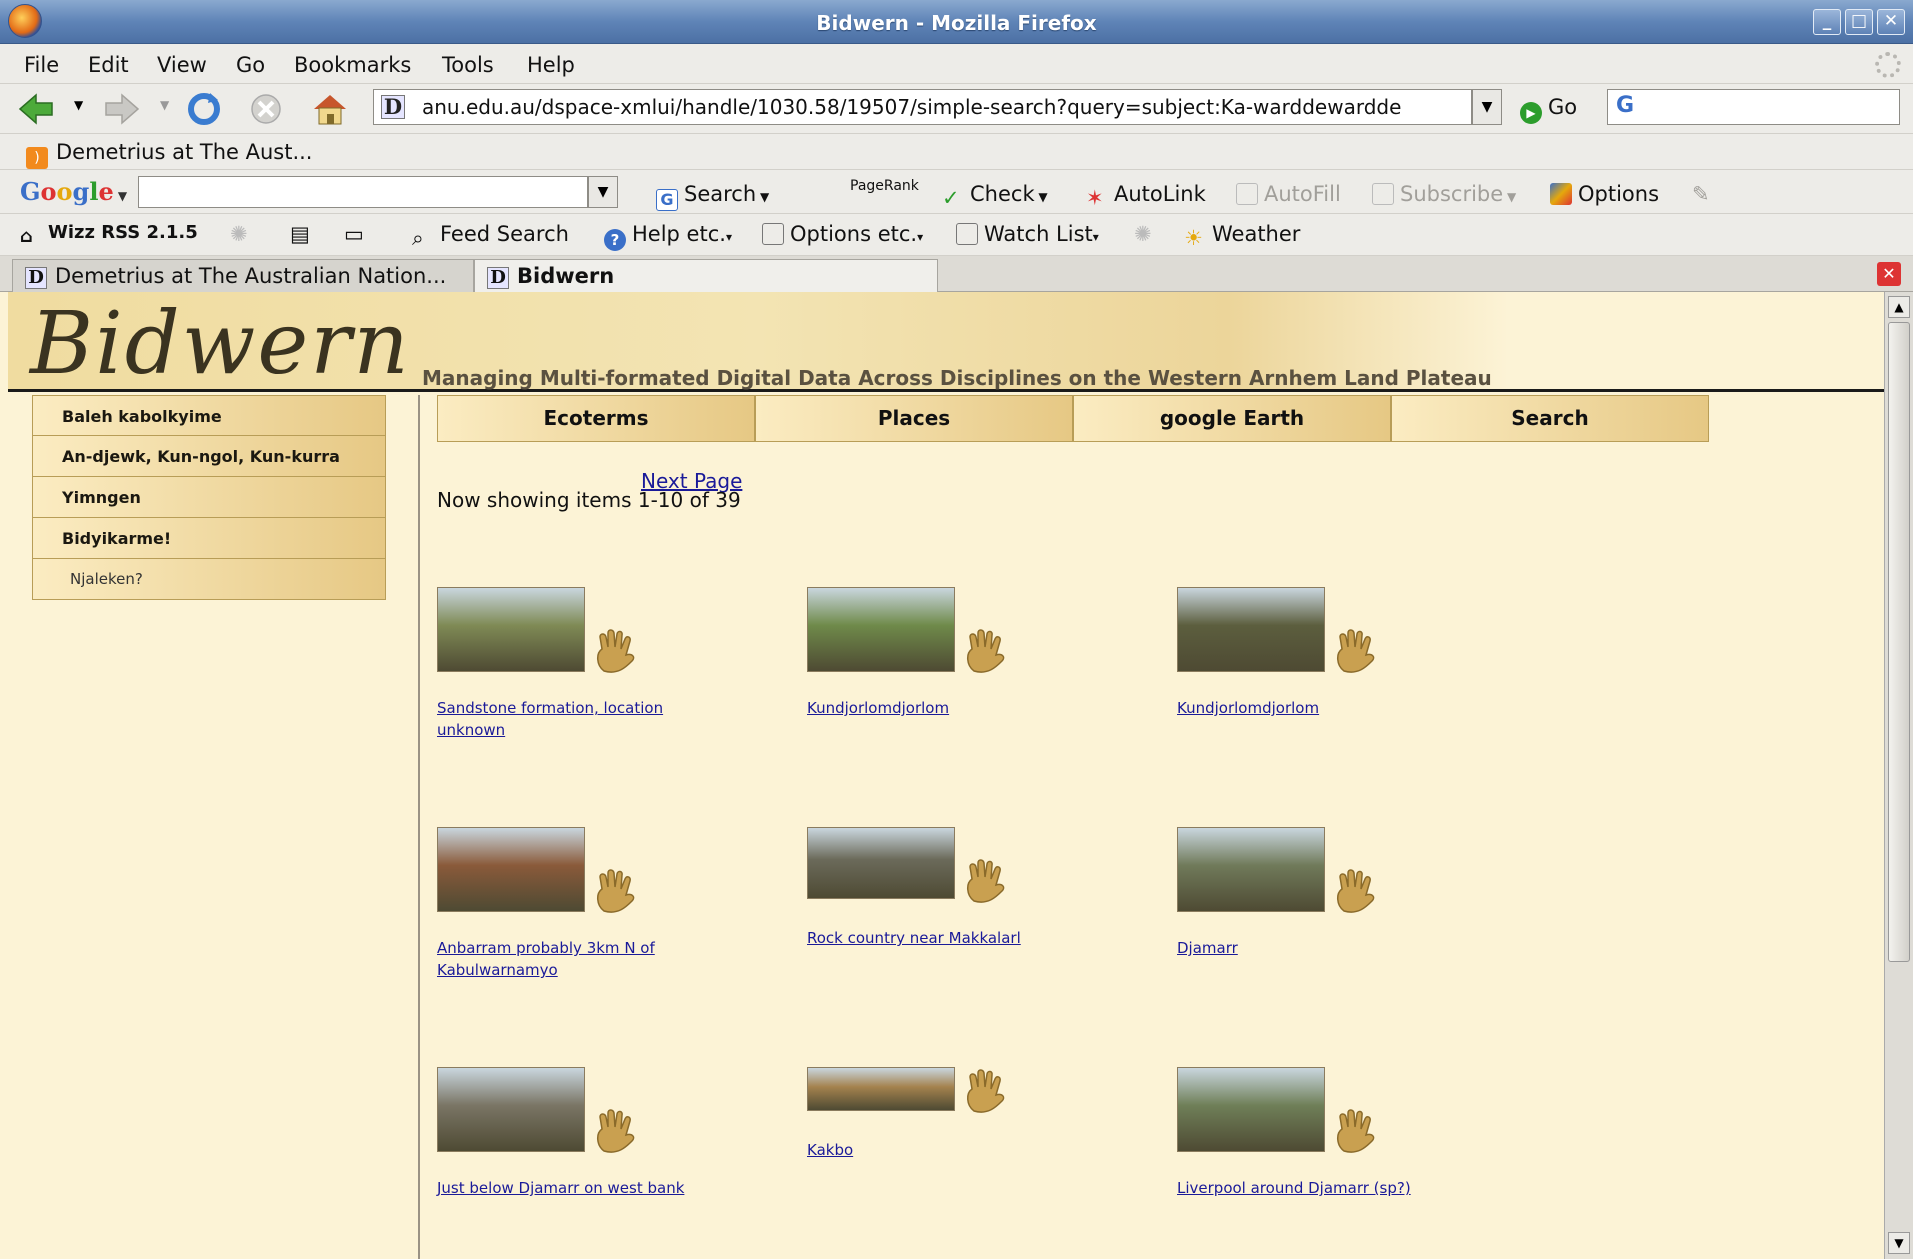 The height and width of the screenshot is (1259, 1913). What do you see at coordinates (712, 196) in the screenshot?
I see `google-search-button: G Search ▼` at bounding box center [712, 196].